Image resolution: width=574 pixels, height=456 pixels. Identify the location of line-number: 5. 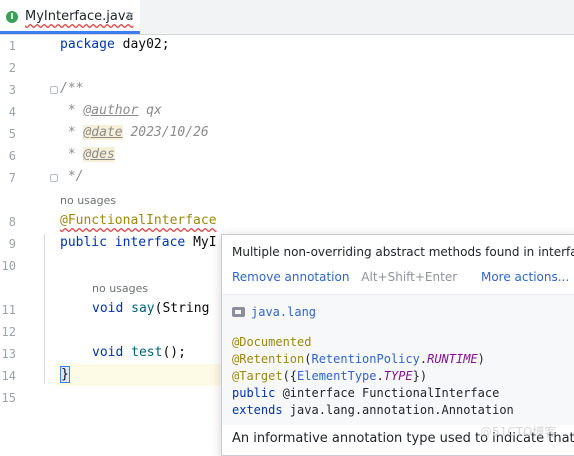
(12, 134).